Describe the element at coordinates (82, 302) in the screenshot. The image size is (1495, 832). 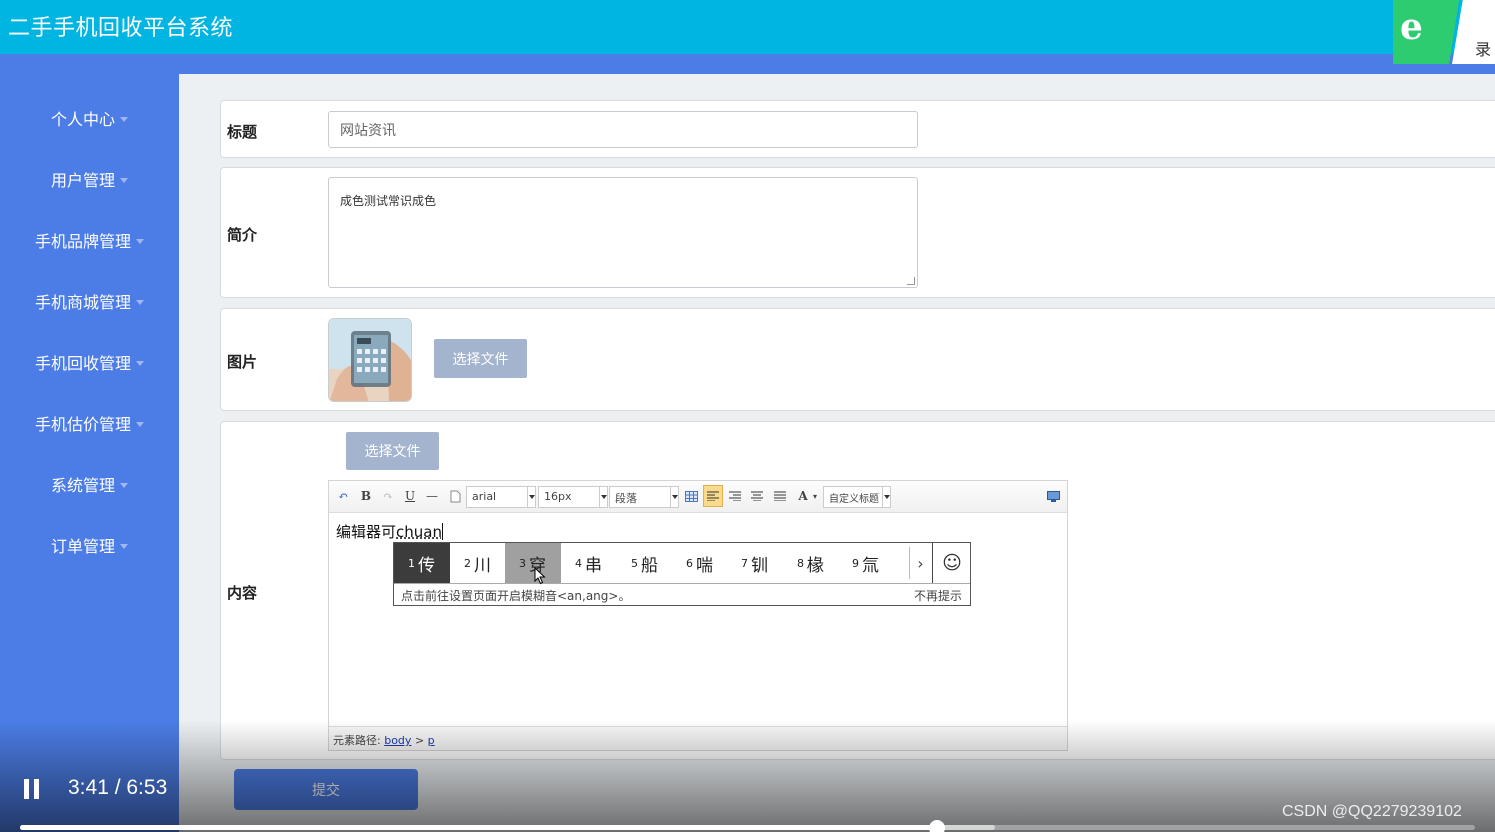
I see `sidebar-item-label: 手机商城管理` at that location.